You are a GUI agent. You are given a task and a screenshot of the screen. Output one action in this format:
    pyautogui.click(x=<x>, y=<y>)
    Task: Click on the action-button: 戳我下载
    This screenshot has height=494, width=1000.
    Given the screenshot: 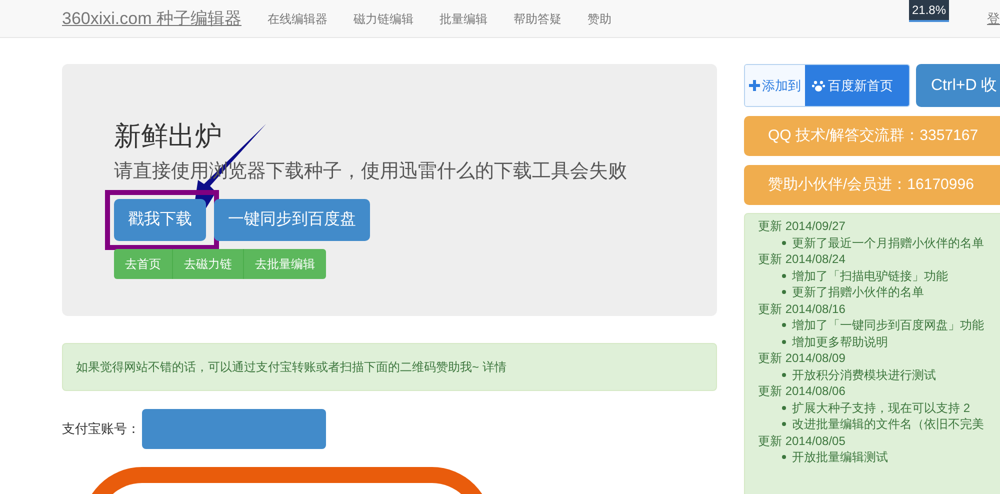 What is the action you would take?
    pyautogui.click(x=160, y=219)
    